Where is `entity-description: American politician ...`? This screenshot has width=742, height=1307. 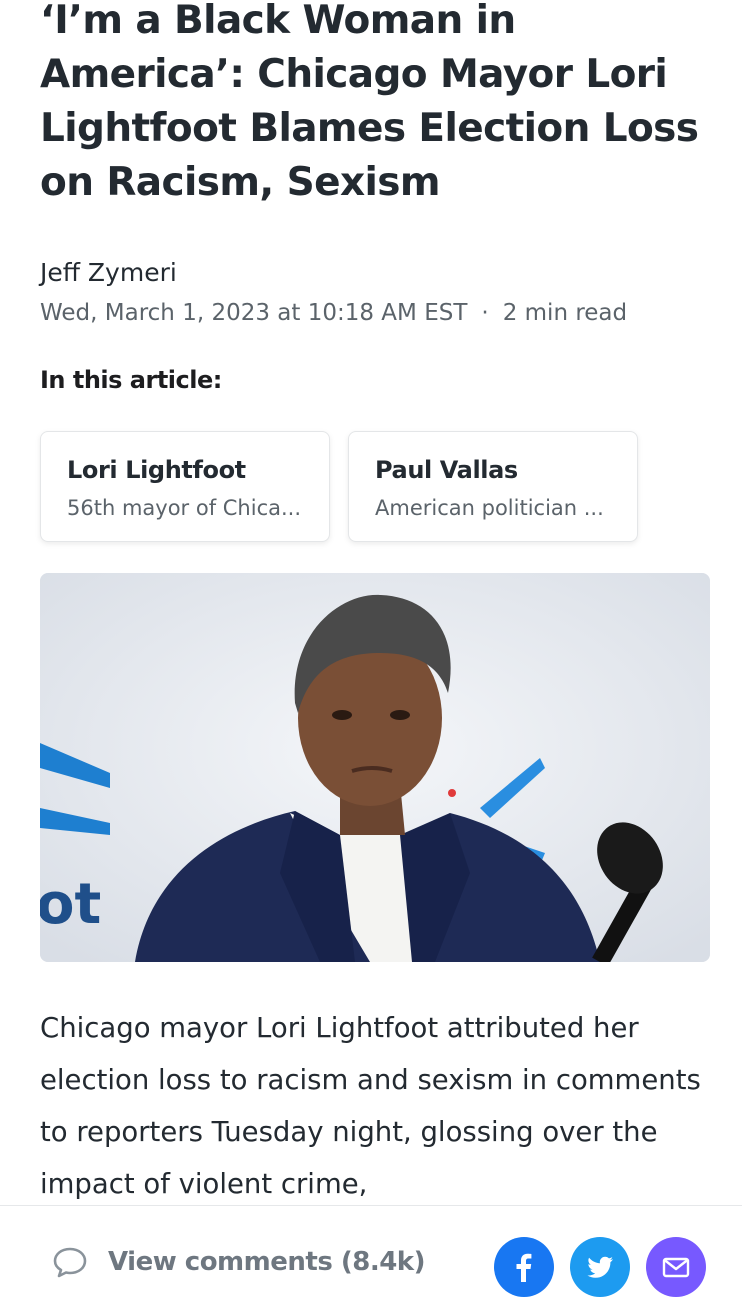
entity-description: American politician ... is located at coordinates (489, 508).